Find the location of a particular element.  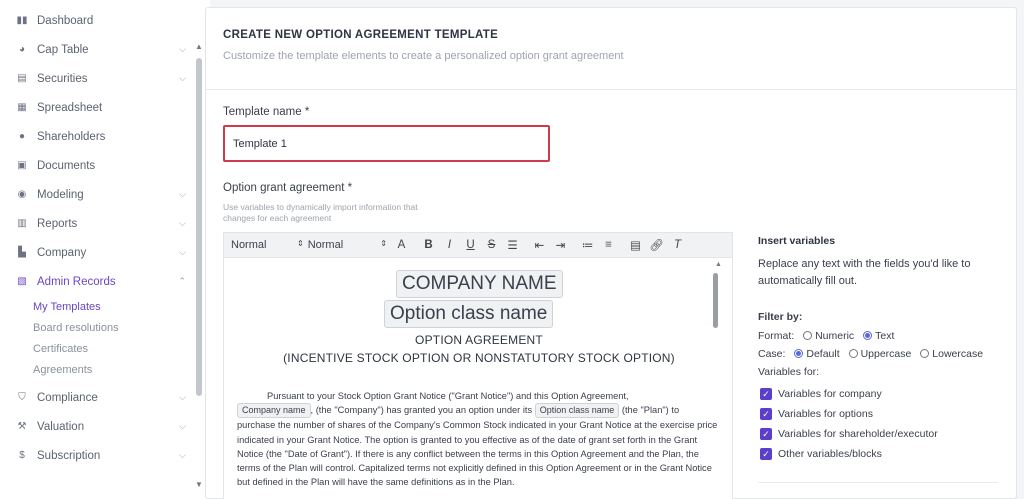

format-text-radio is located at coordinates (868, 335).